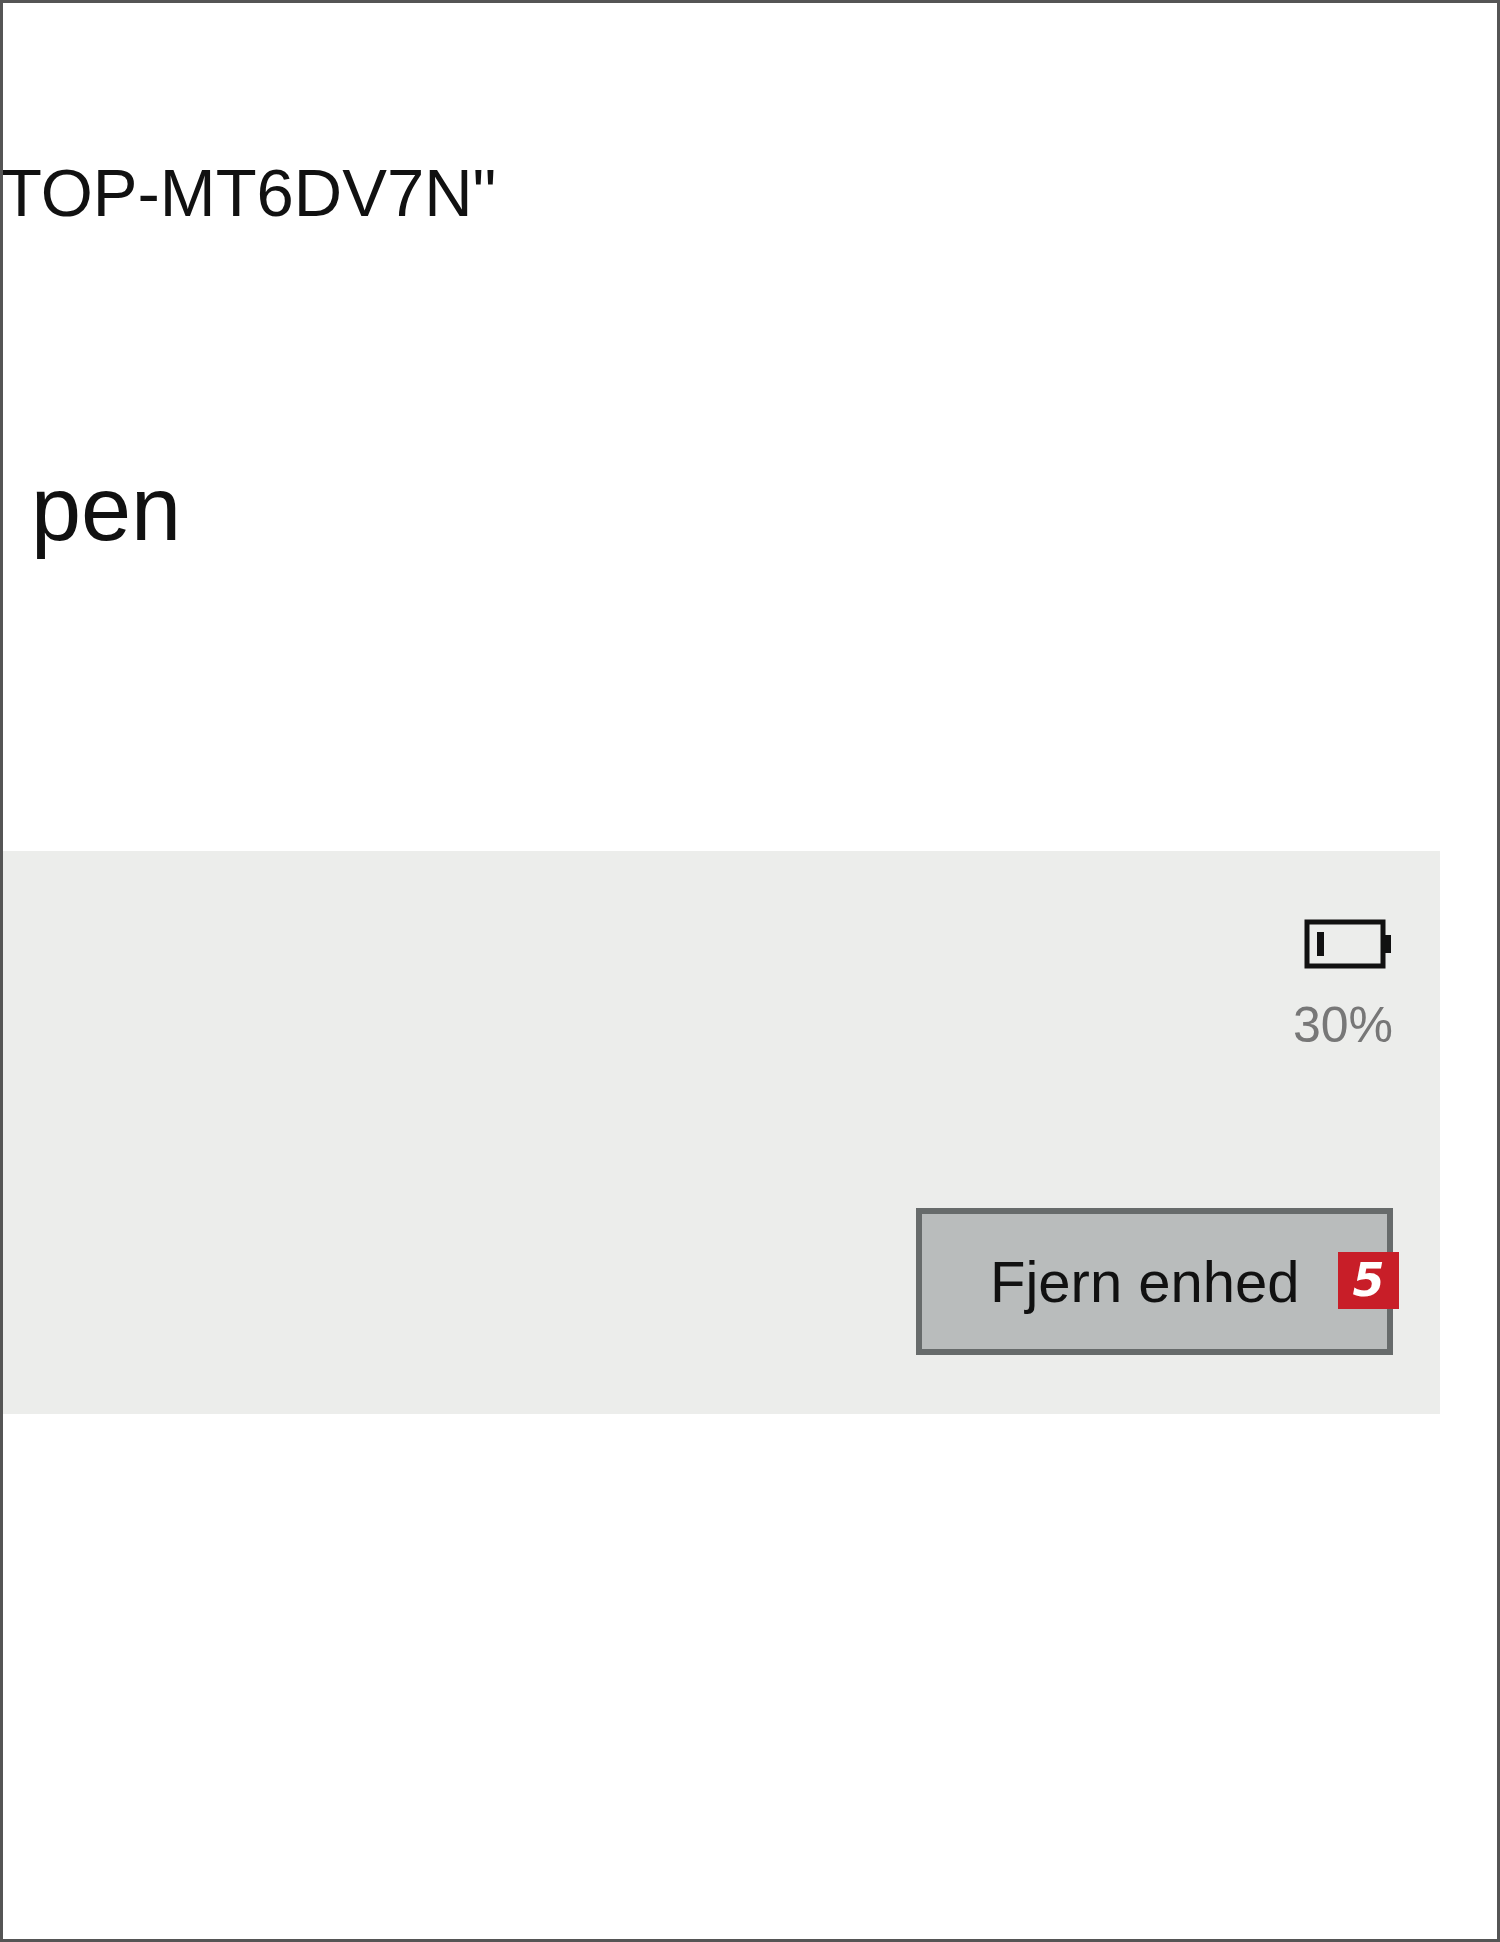 The height and width of the screenshot is (1942, 1500). I want to click on battery-icon, so click(1348, 944).